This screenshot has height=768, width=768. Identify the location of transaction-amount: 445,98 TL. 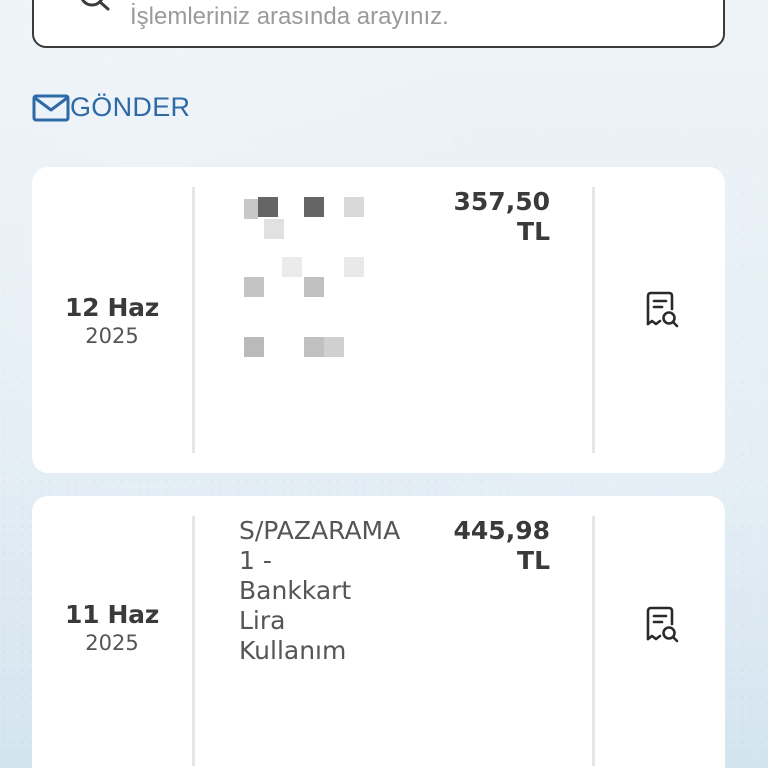
(501, 545).